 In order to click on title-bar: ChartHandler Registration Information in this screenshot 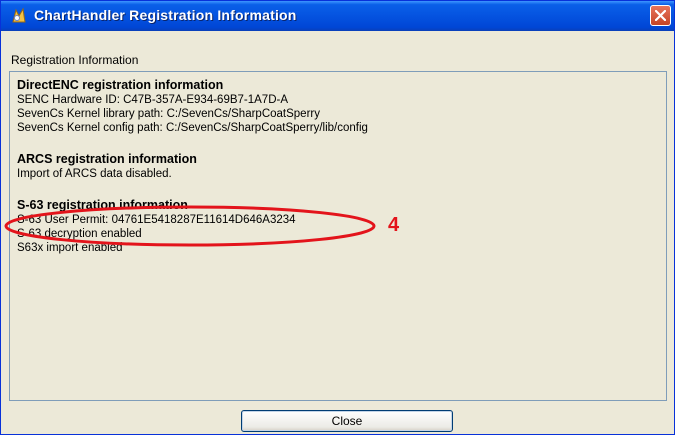, I will do `click(337, 16)`.